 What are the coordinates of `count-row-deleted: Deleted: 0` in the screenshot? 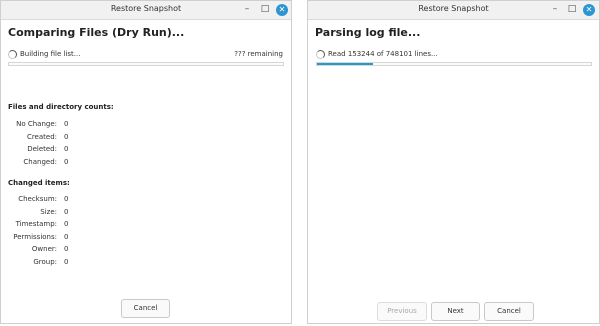 It's located at (41, 150).